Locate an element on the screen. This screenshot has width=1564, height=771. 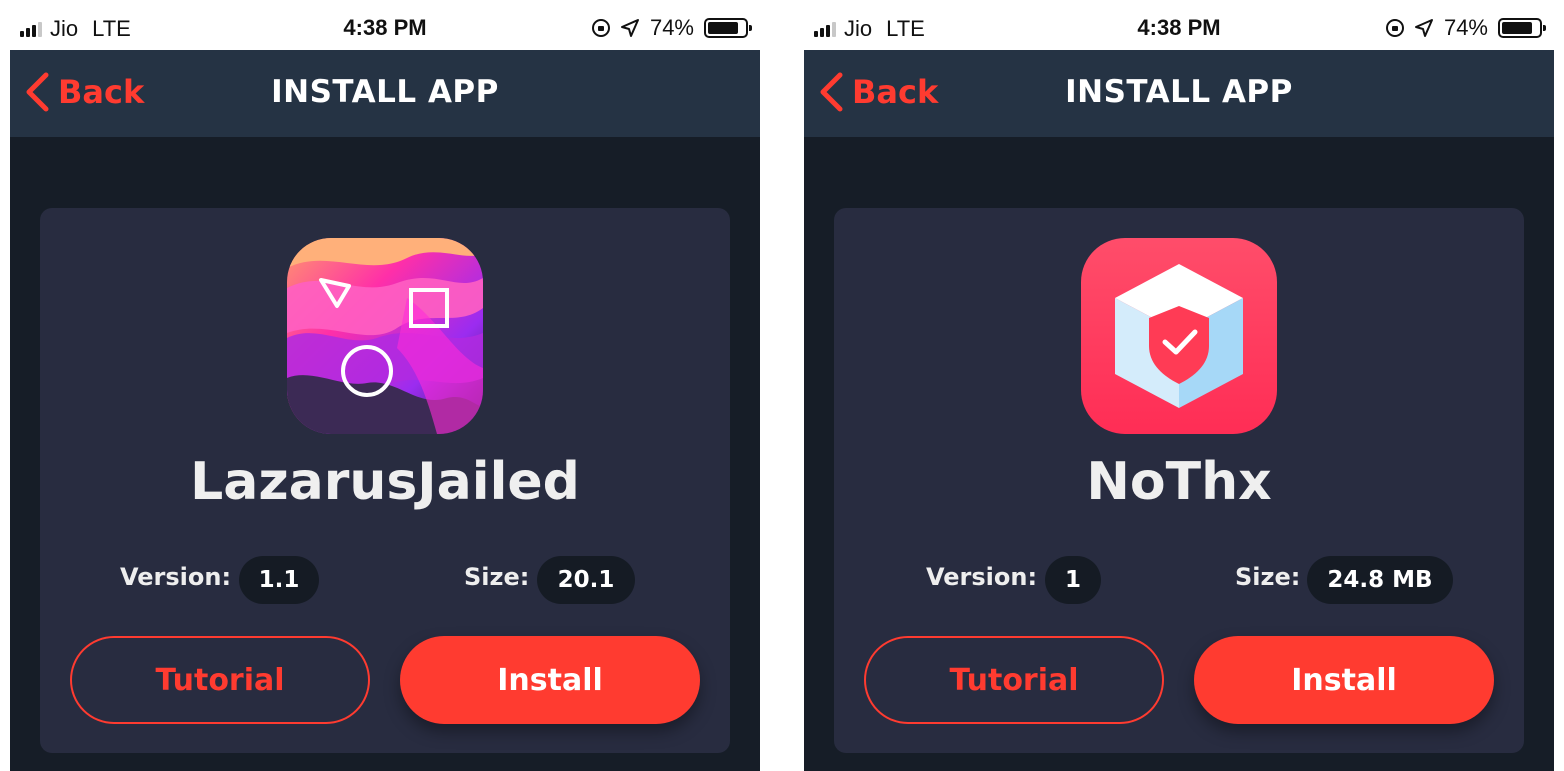
version-value: 1 is located at coordinates (1073, 580).